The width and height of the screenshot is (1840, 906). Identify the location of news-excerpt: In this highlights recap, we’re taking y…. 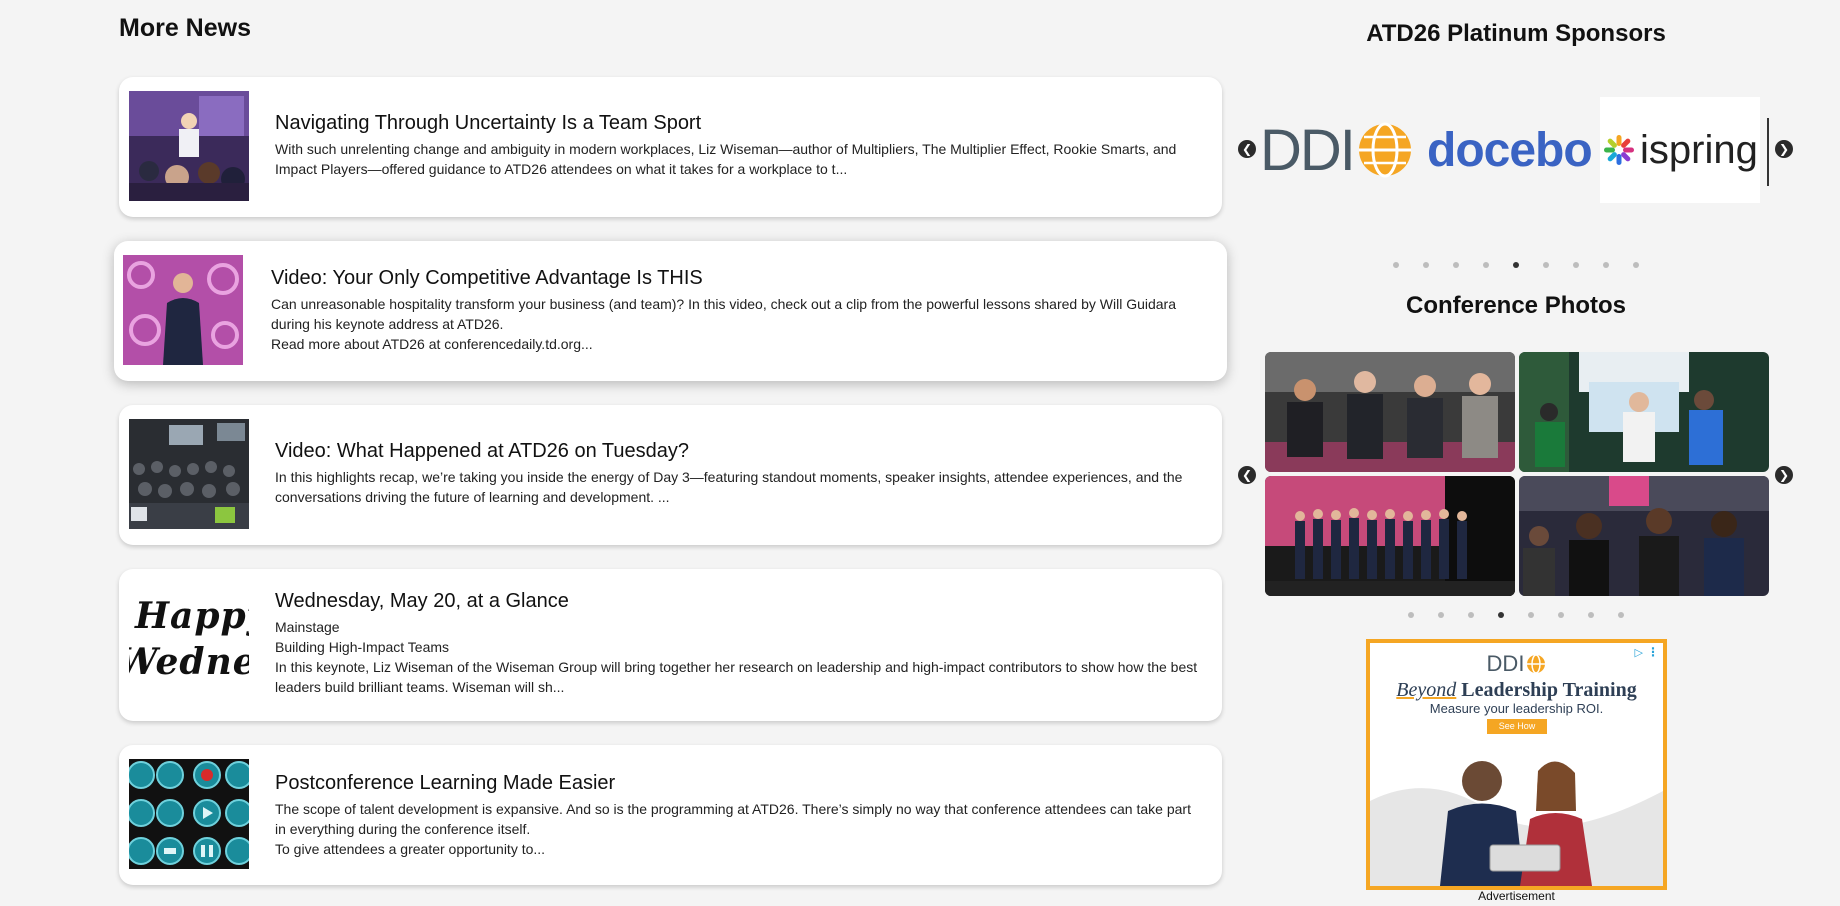
(729, 487).